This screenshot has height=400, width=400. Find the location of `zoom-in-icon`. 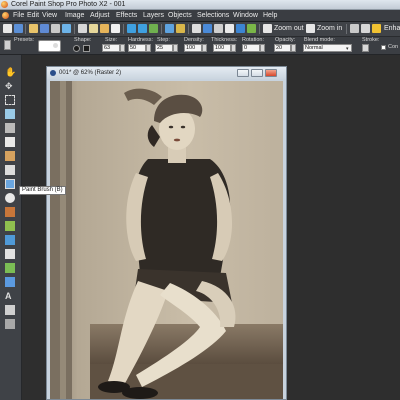

zoom-in-icon is located at coordinates (310, 28).